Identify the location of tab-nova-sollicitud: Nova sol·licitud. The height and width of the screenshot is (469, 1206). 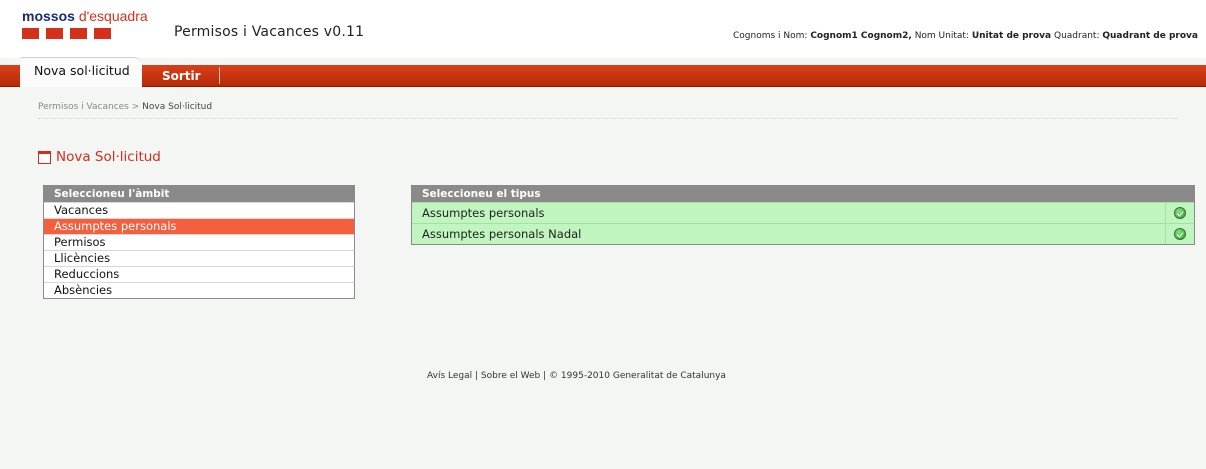
(81, 72).